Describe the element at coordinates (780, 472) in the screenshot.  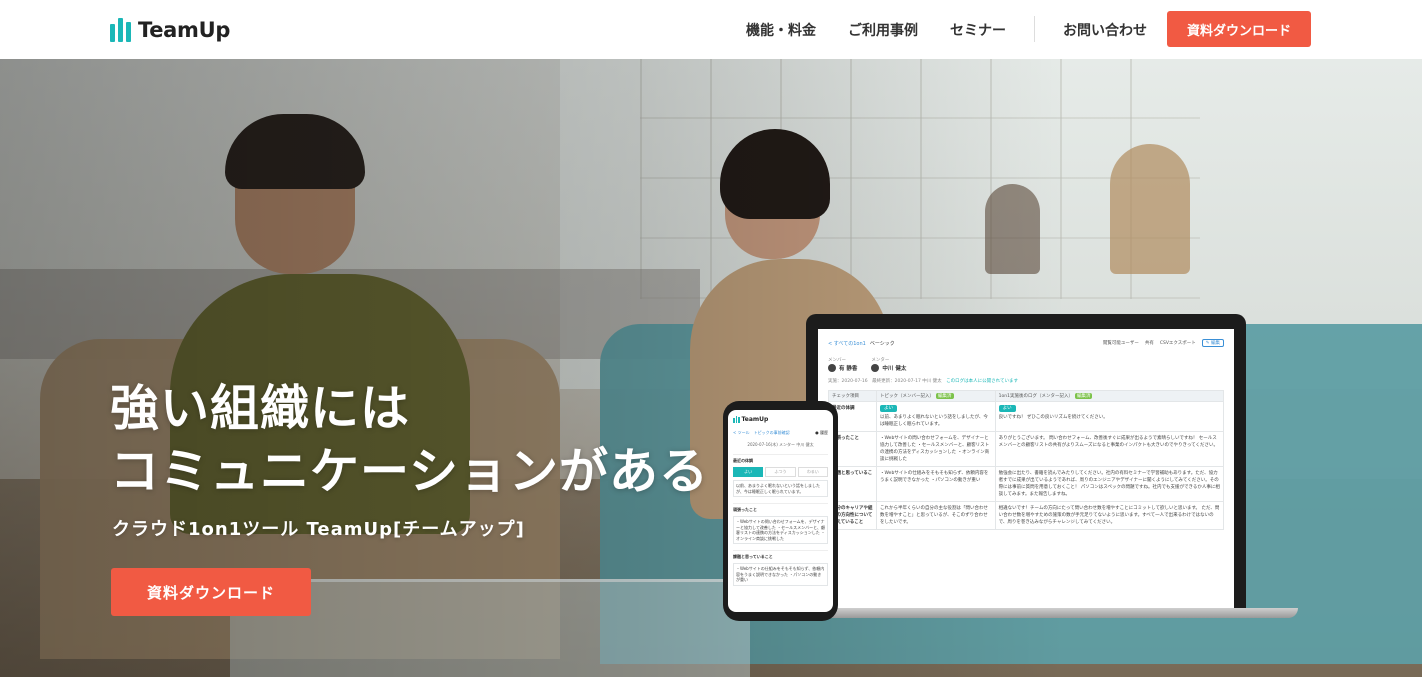
I see `phone-rating-tabs: よい ふつう わるい` at that location.